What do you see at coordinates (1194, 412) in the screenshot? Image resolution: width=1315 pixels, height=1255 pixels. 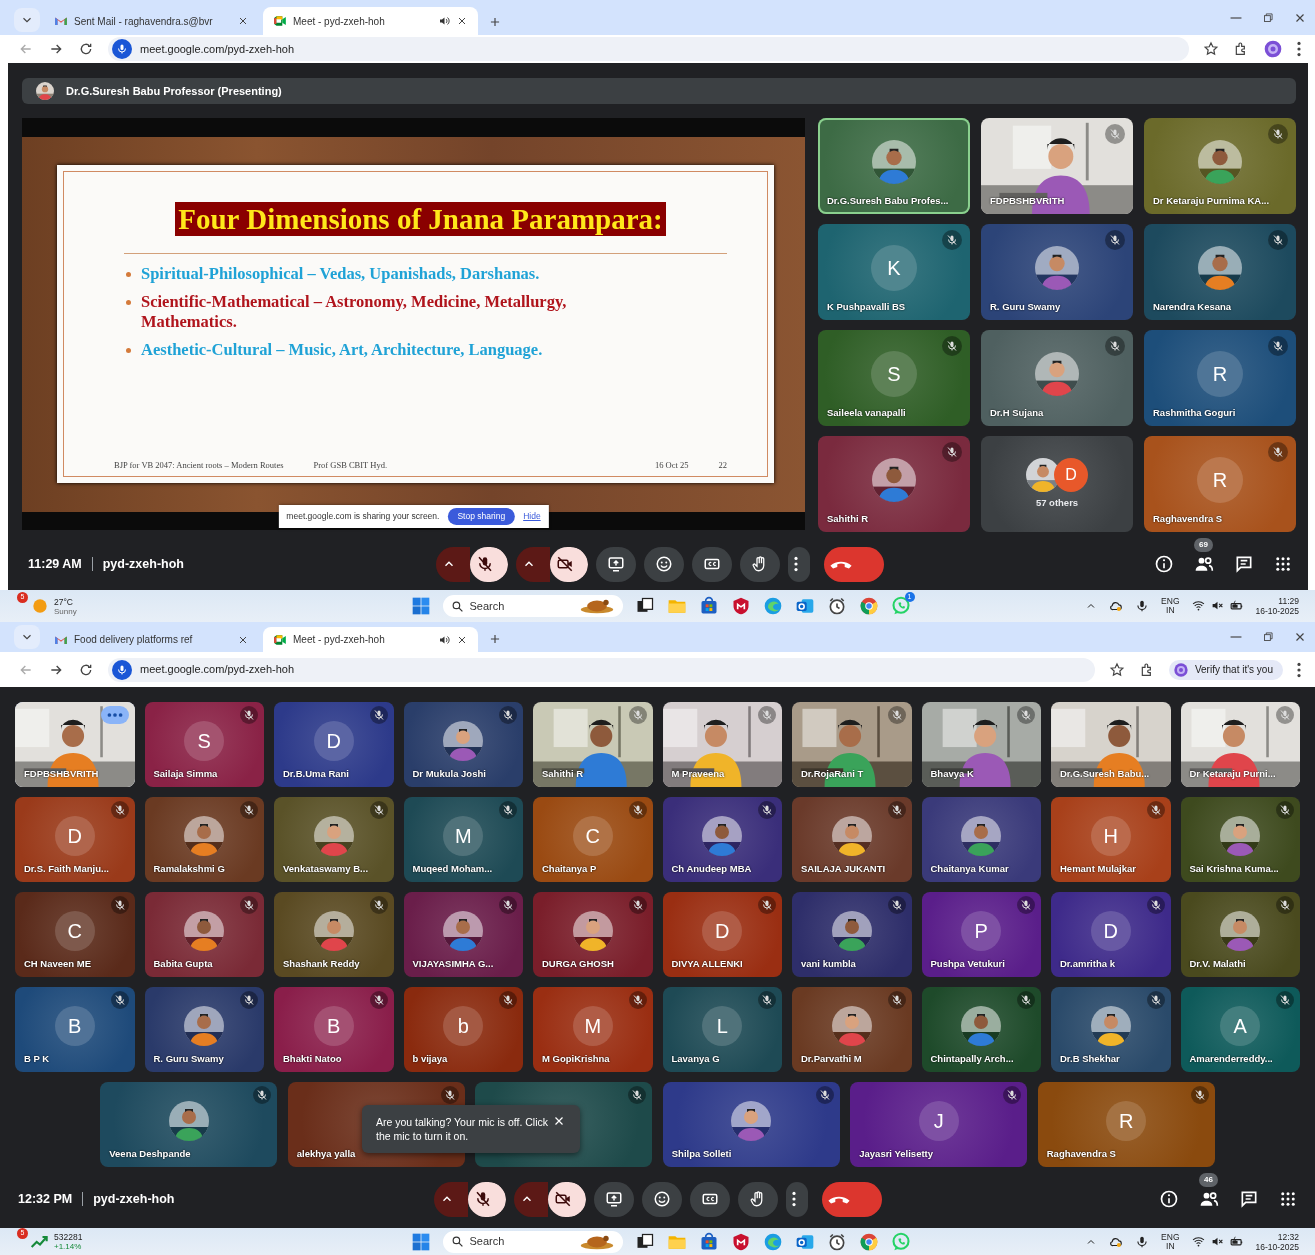 I see `participant-name: Rashmitha Goguri` at bounding box center [1194, 412].